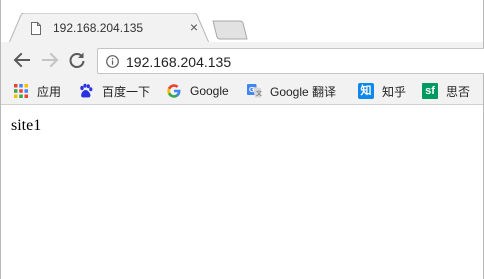 The height and width of the screenshot is (279, 484). Describe the element at coordinates (303, 91) in the screenshot. I see `bookmark-label: Google 翻译` at that location.